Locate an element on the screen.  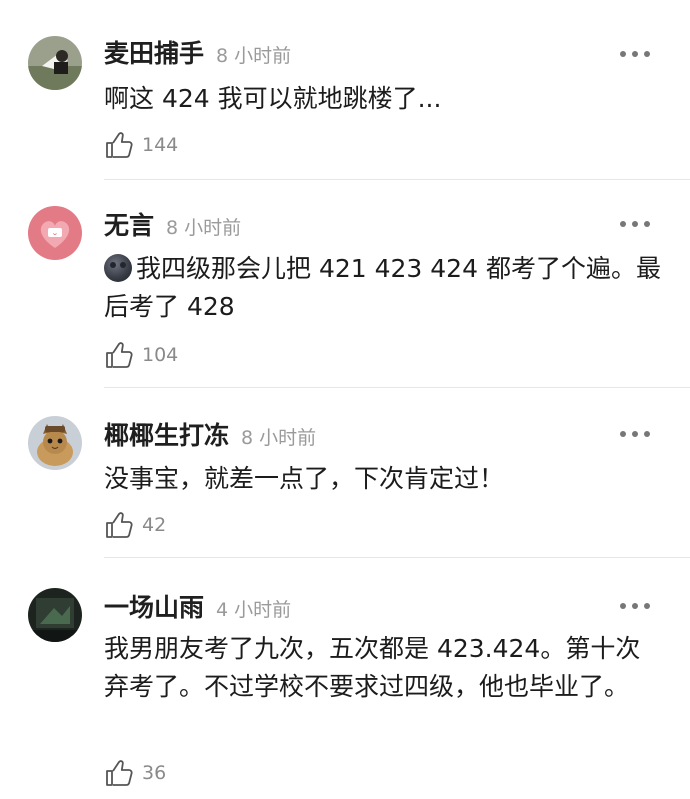
like-button: 42 is located at coordinates (135, 525).